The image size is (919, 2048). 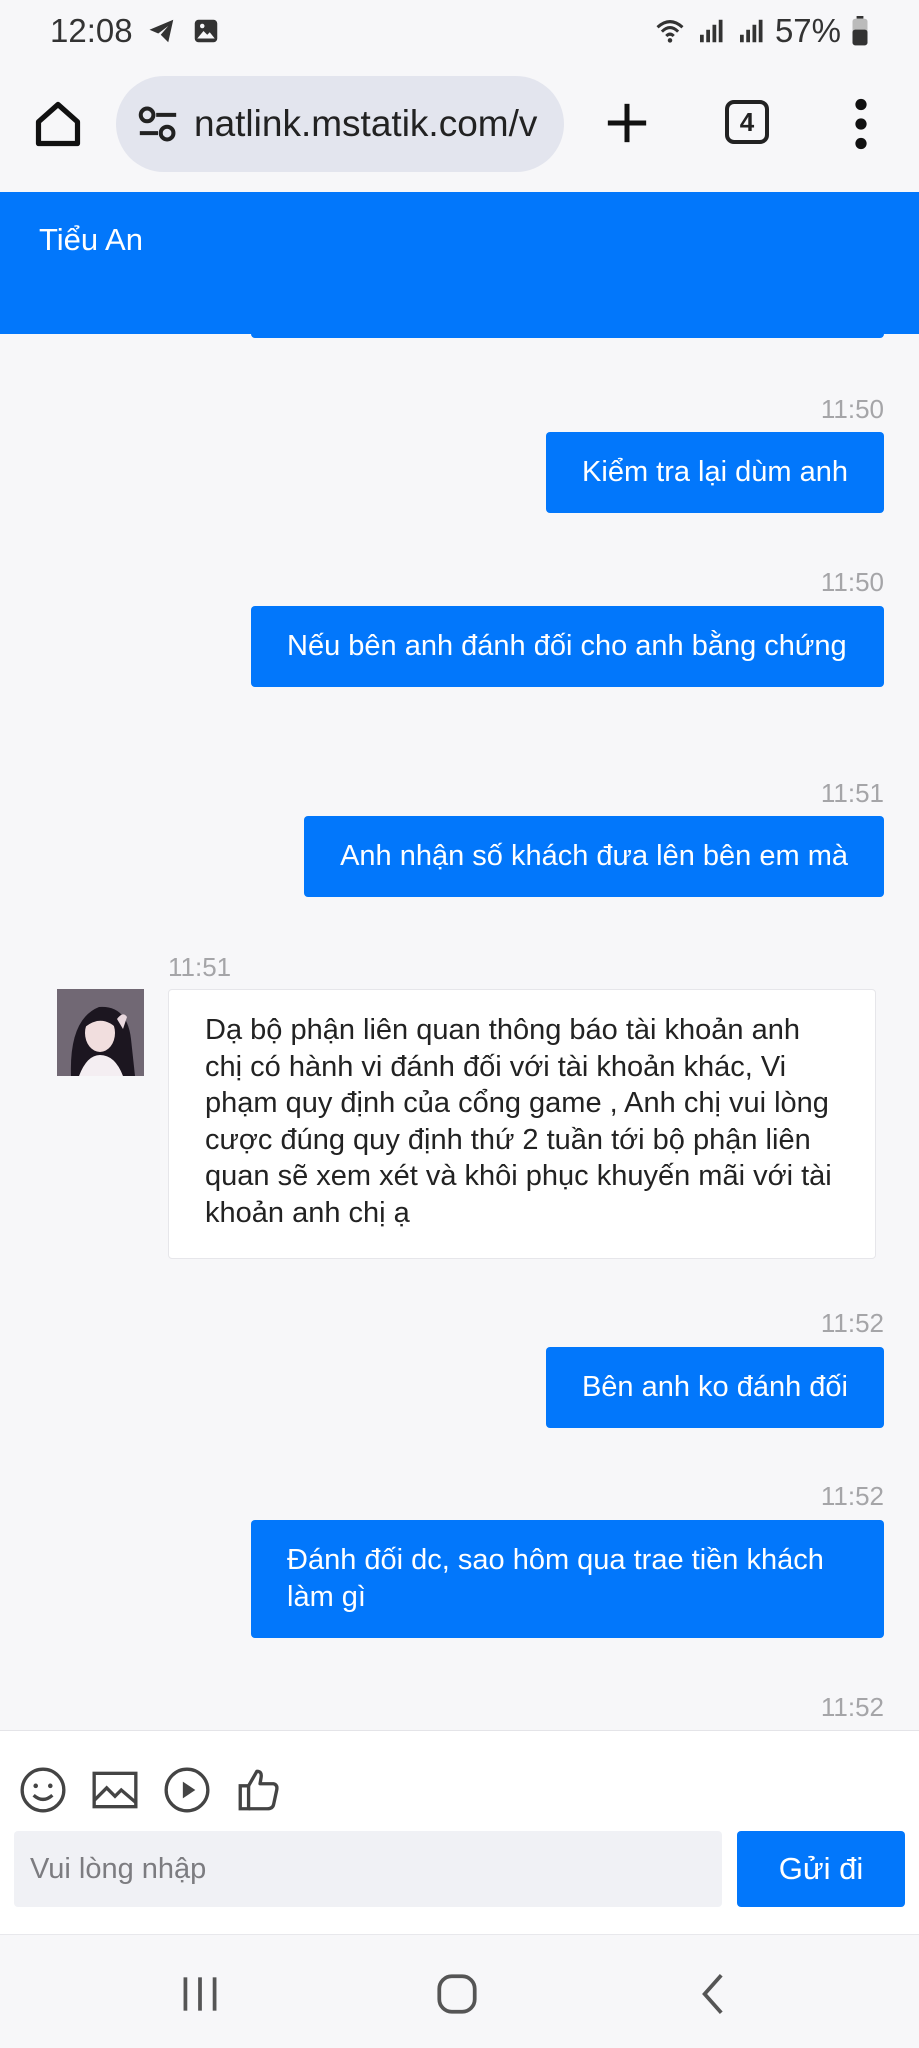 What do you see at coordinates (457, 1994) in the screenshot?
I see `home-nav-icon` at bounding box center [457, 1994].